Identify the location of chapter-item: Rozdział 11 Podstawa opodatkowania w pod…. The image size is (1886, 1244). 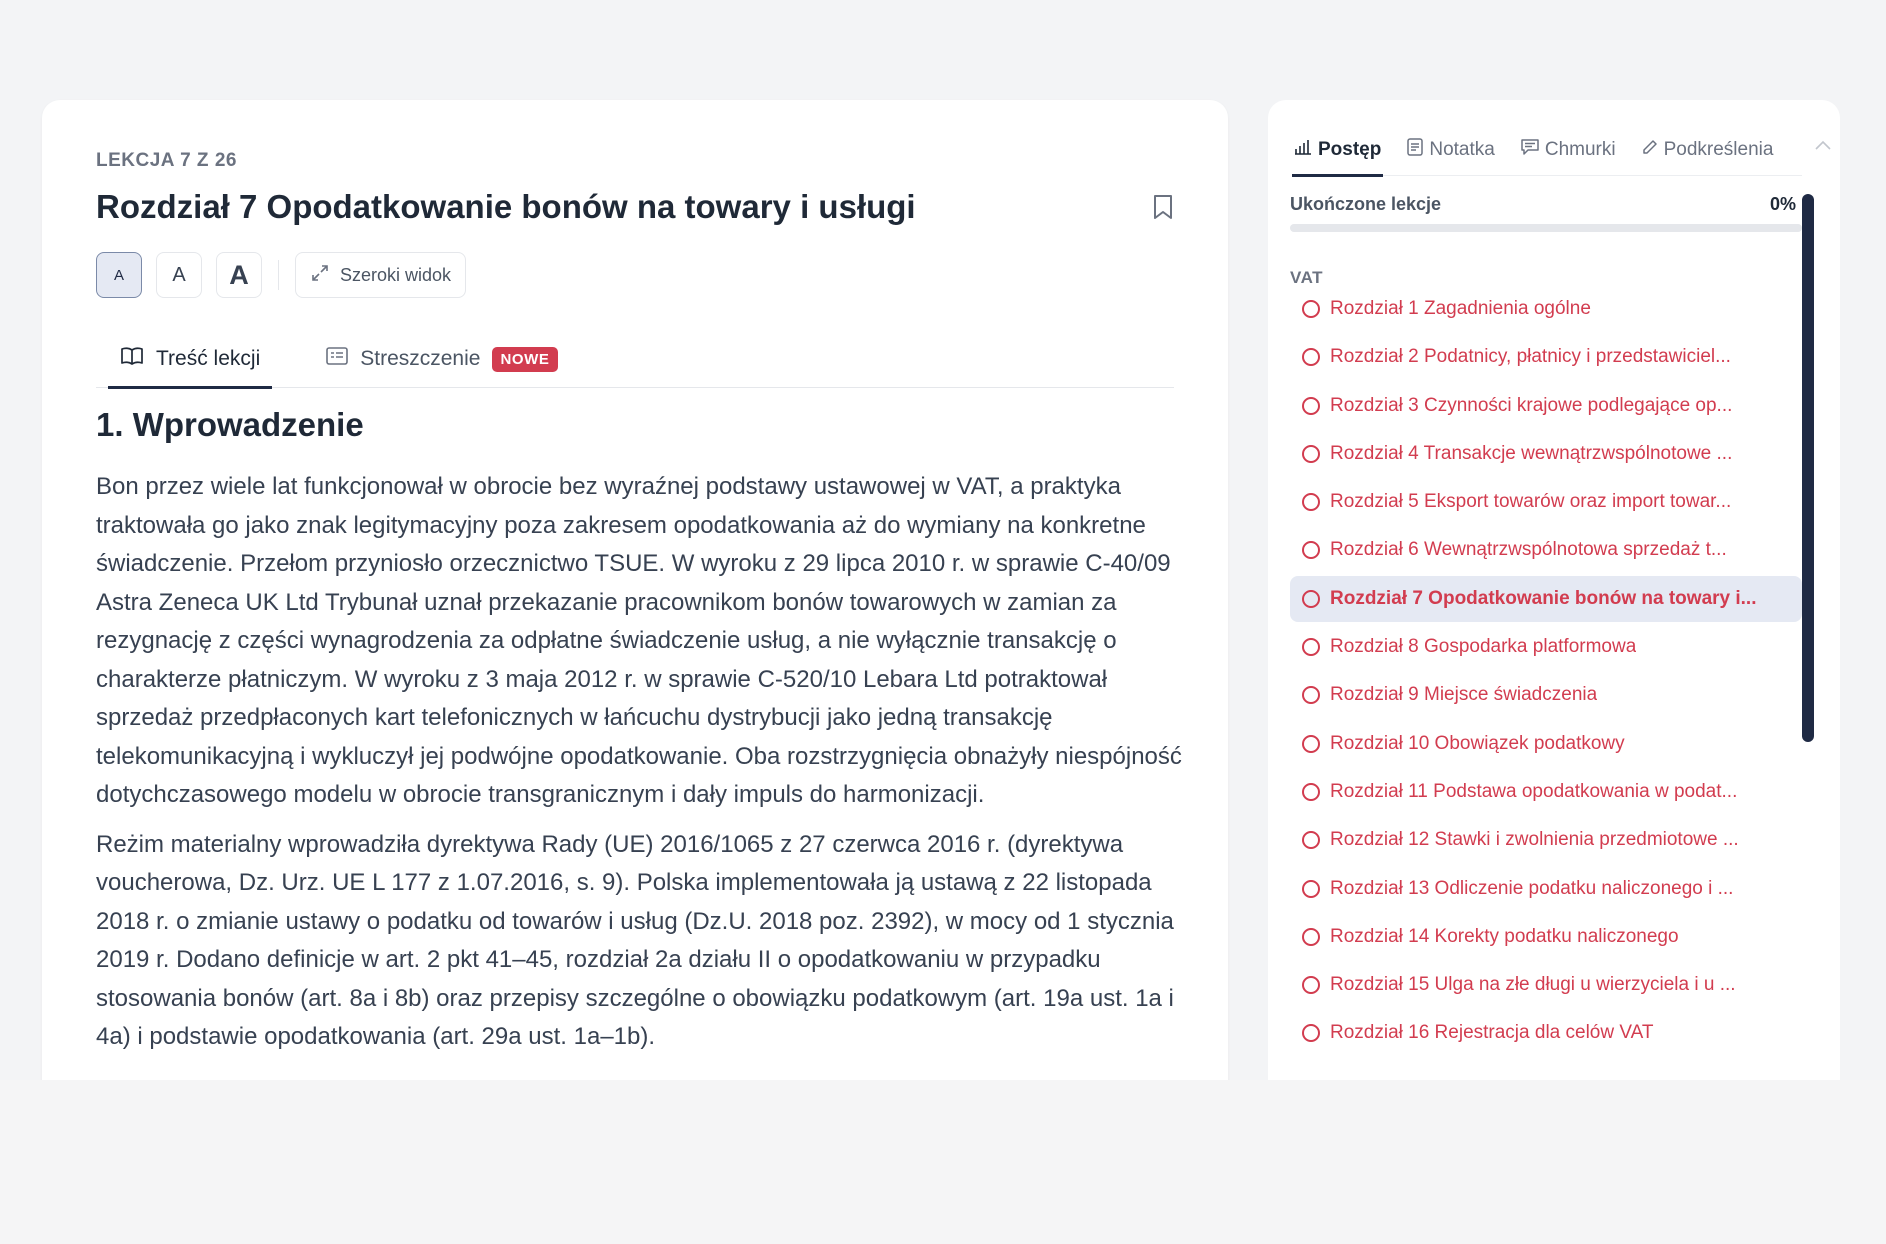
(1546, 792).